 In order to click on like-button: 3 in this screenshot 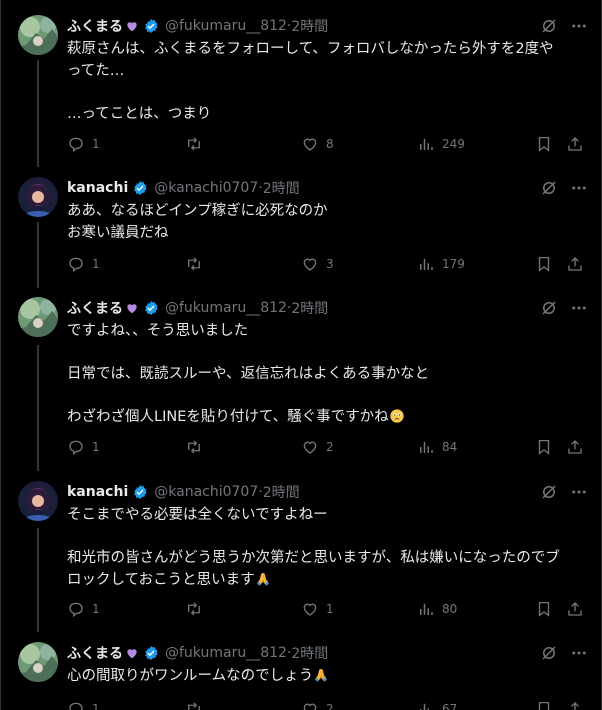, I will do `click(317, 264)`.